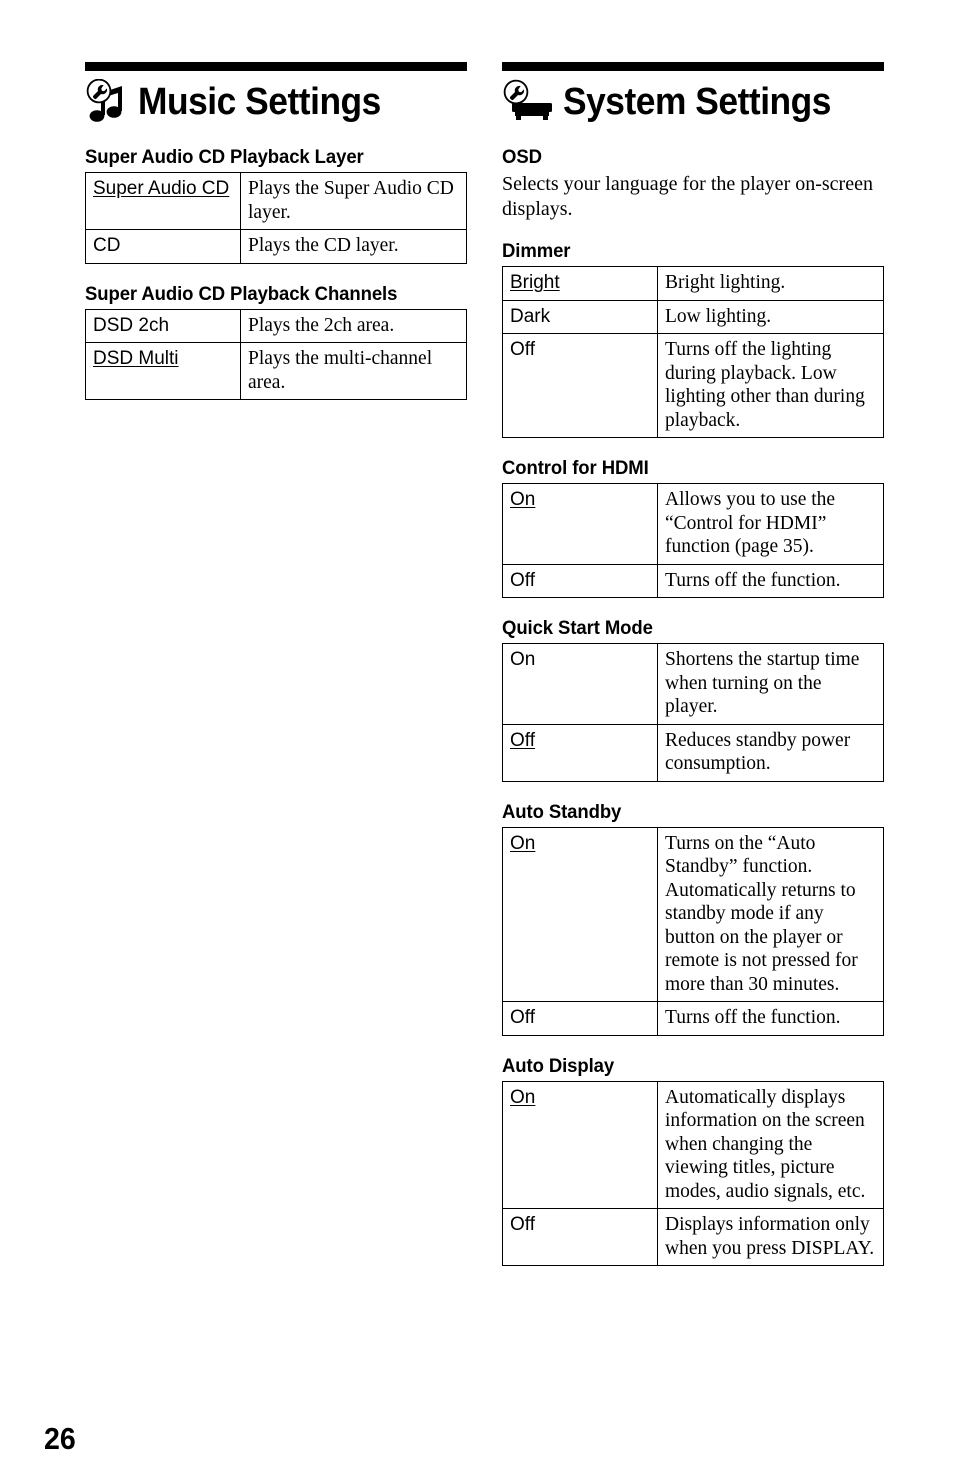 Image resolution: width=954 pixels, height=1483 pixels. I want to click on table-row: DSD Multi Plays the multi-channel area., so click(276, 371).